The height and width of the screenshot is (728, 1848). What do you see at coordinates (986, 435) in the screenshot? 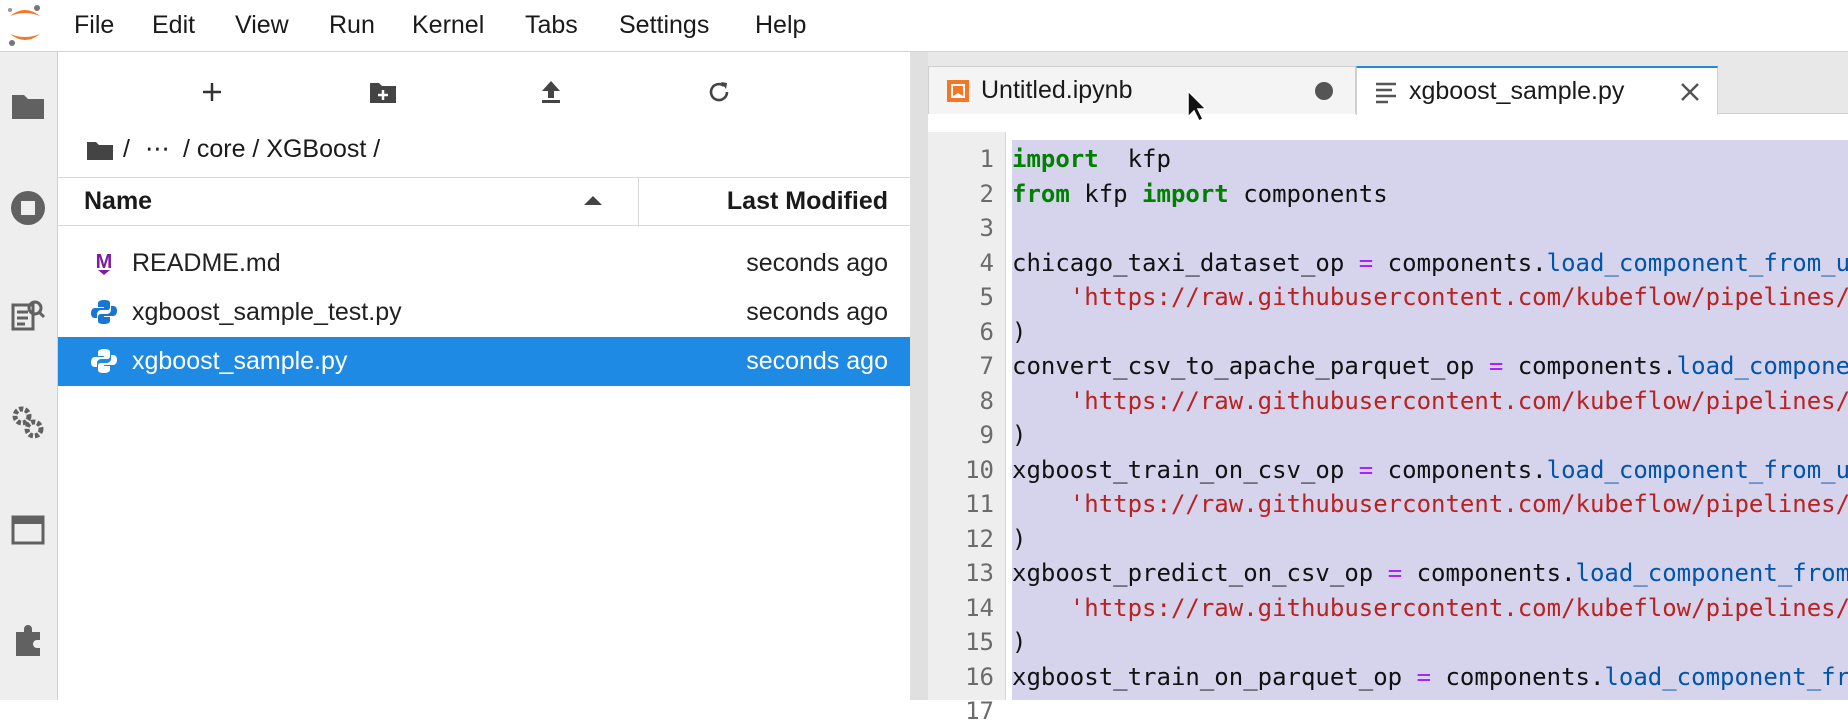
I see `line-number: 9` at bounding box center [986, 435].